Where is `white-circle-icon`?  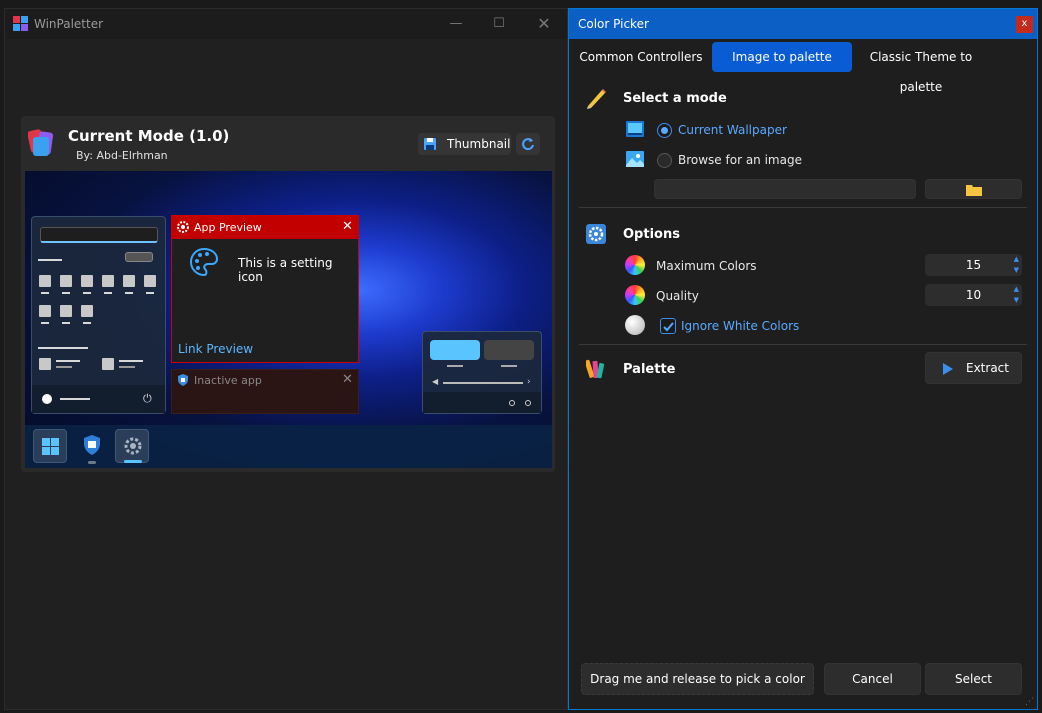 white-circle-icon is located at coordinates (635, 325).